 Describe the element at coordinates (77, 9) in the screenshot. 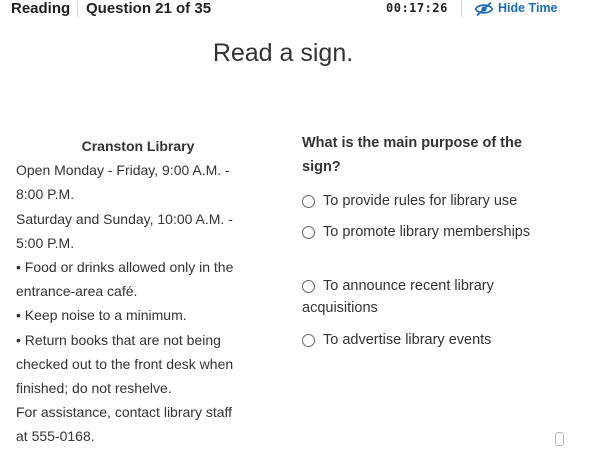

I see `header-divider` at that location.